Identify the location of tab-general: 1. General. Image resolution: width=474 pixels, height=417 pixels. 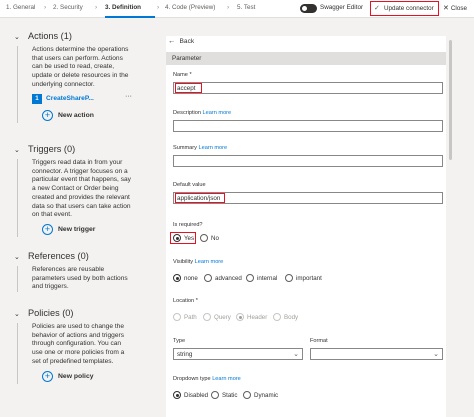
(20, 7).